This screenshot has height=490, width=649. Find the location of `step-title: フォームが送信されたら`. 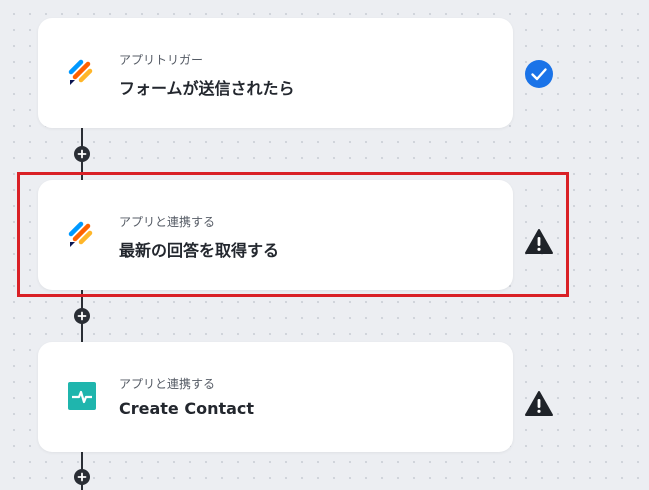

step-title: フォームが送信されたら is located at coordinates (207, 88).